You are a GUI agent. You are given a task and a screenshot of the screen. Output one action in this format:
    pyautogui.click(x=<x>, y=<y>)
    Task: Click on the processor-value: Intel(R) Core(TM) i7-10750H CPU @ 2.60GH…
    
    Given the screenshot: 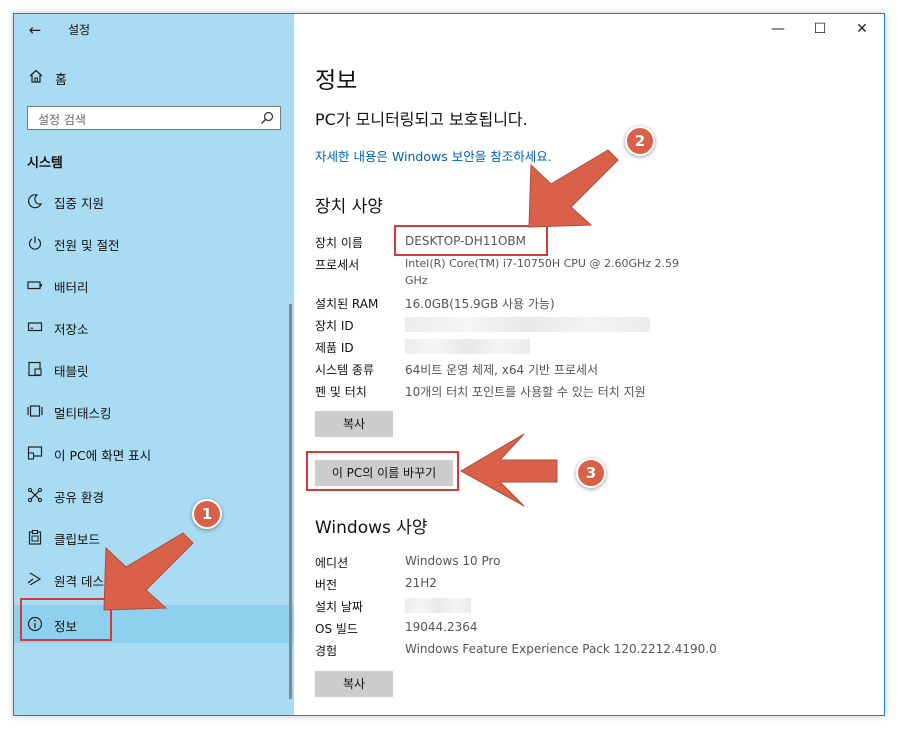 What is the action you would take?
    pyautogui.click(x=542, y=263)
    